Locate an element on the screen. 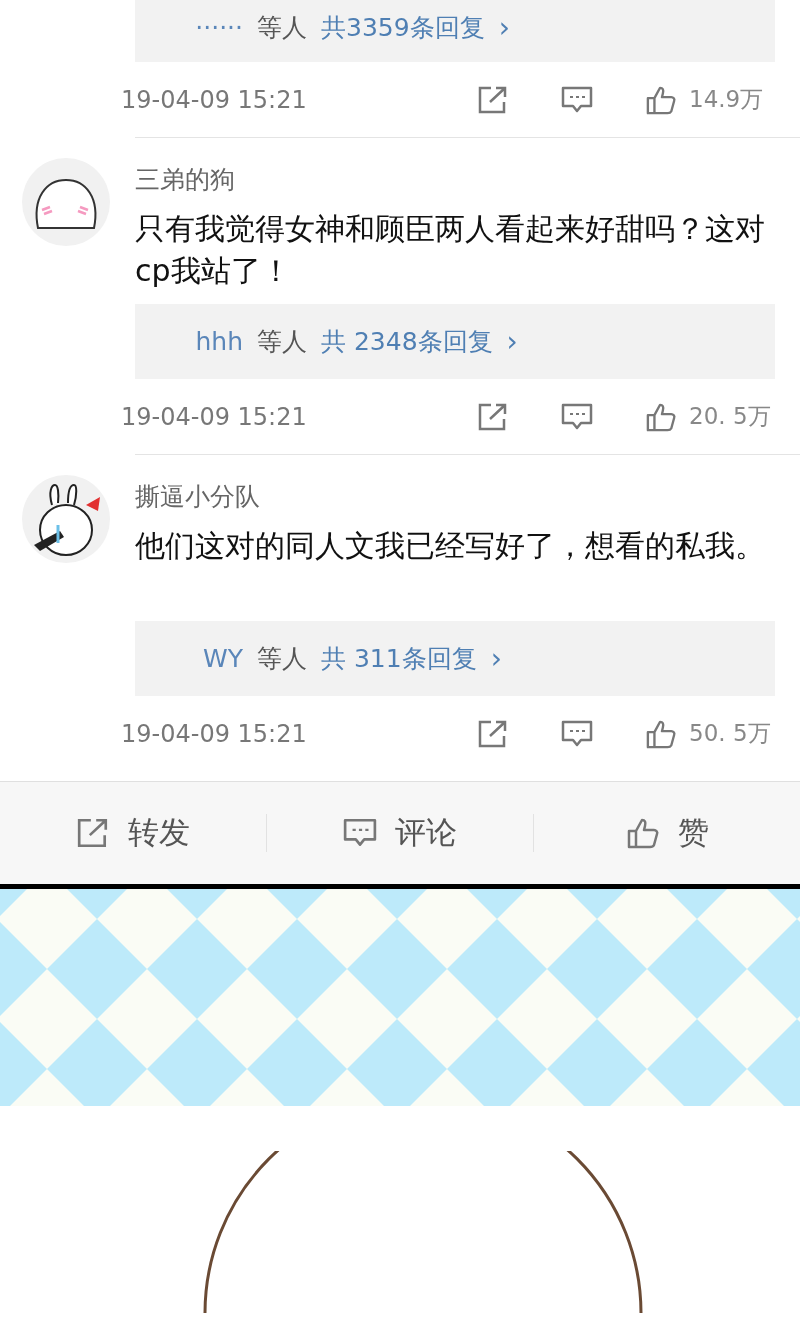  avatar-icon is located at coordinates (66, 202).